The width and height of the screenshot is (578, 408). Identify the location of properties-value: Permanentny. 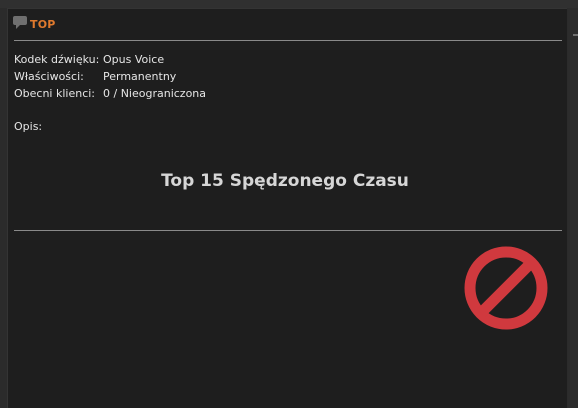
(140, 76).